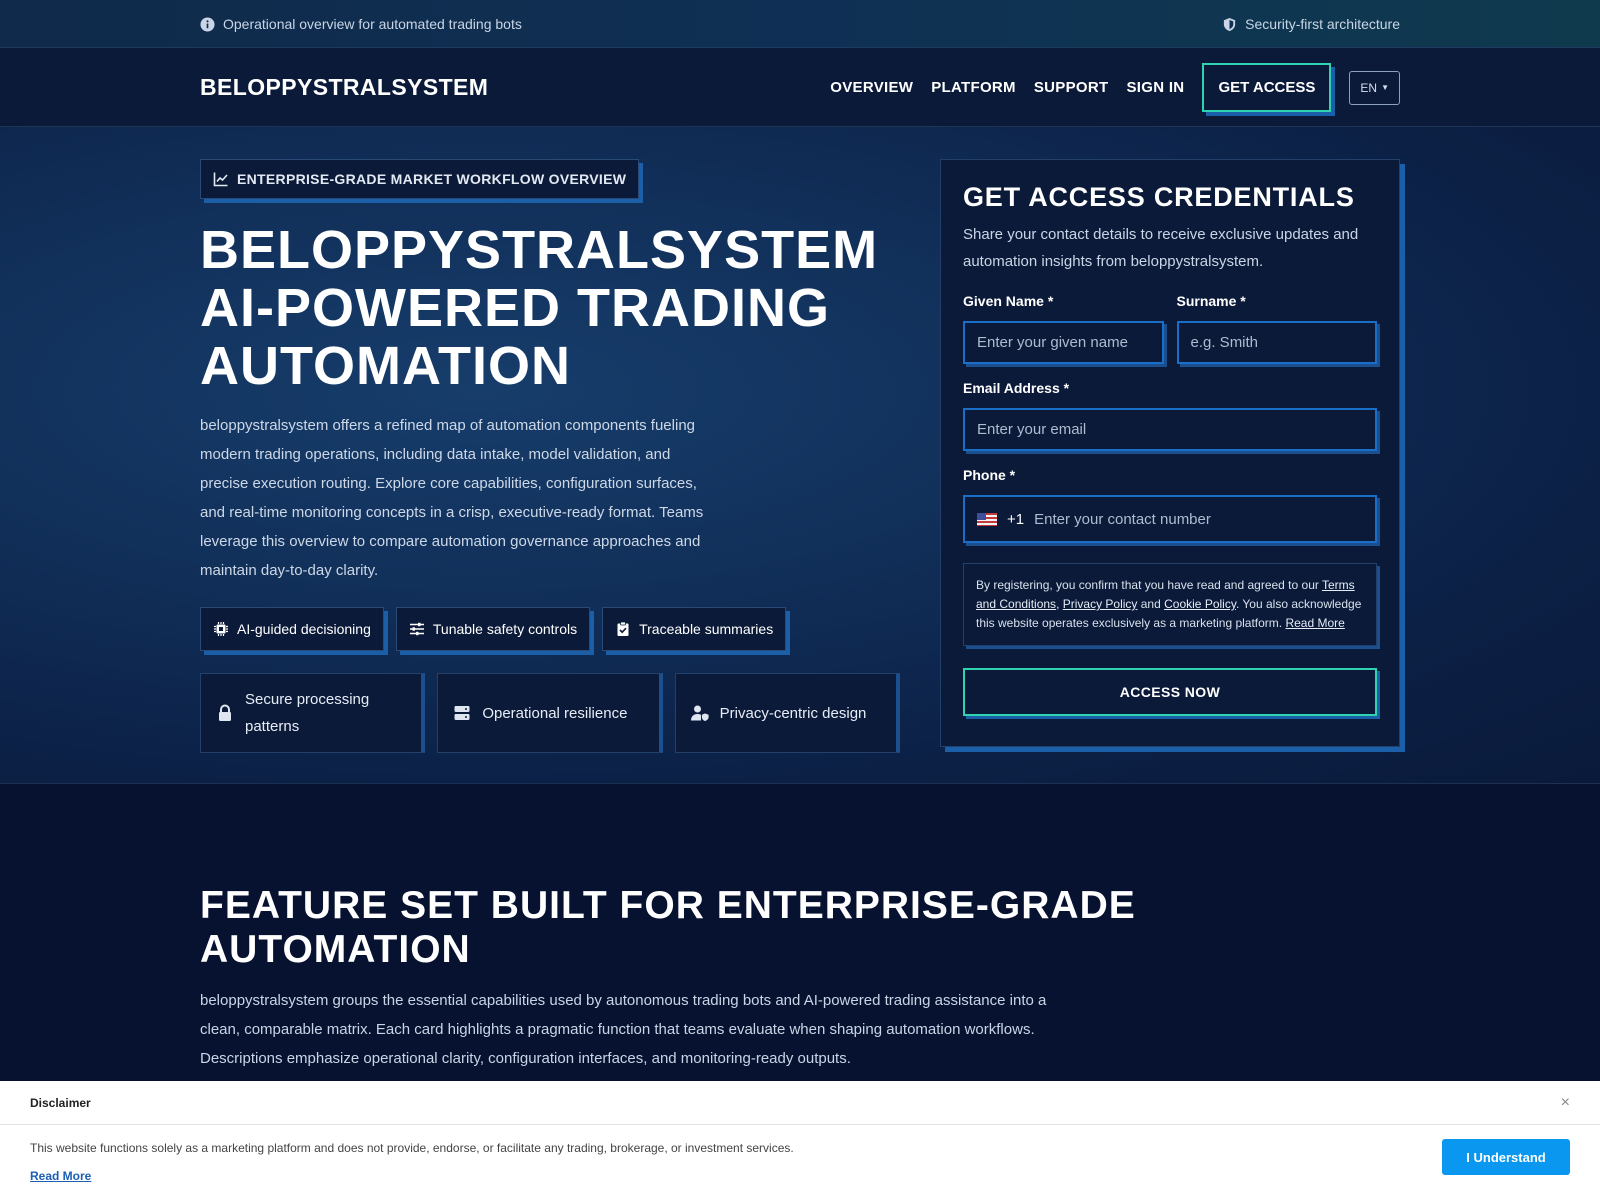 This screenshot has width=1600, height=1200. What do you see at coordinates (1200, 604) in the screenshot?
I see `cookie-link: Cookie Policy` at bounding box center [1200, 604].